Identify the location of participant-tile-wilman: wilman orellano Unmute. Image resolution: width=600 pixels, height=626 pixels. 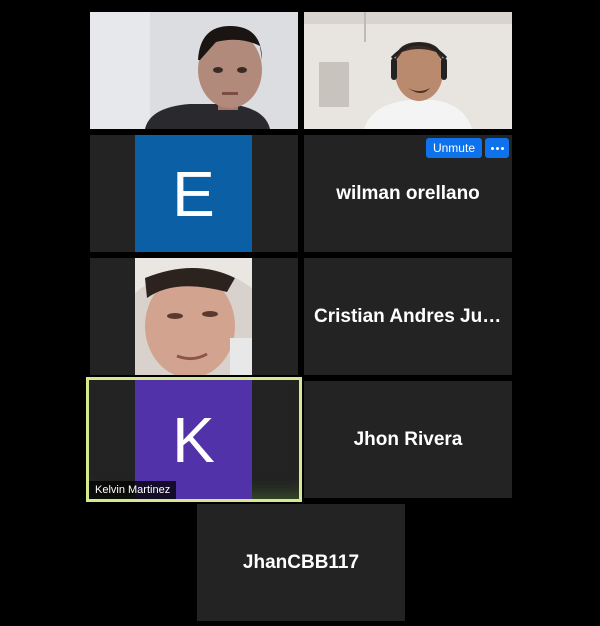
(408, 193).